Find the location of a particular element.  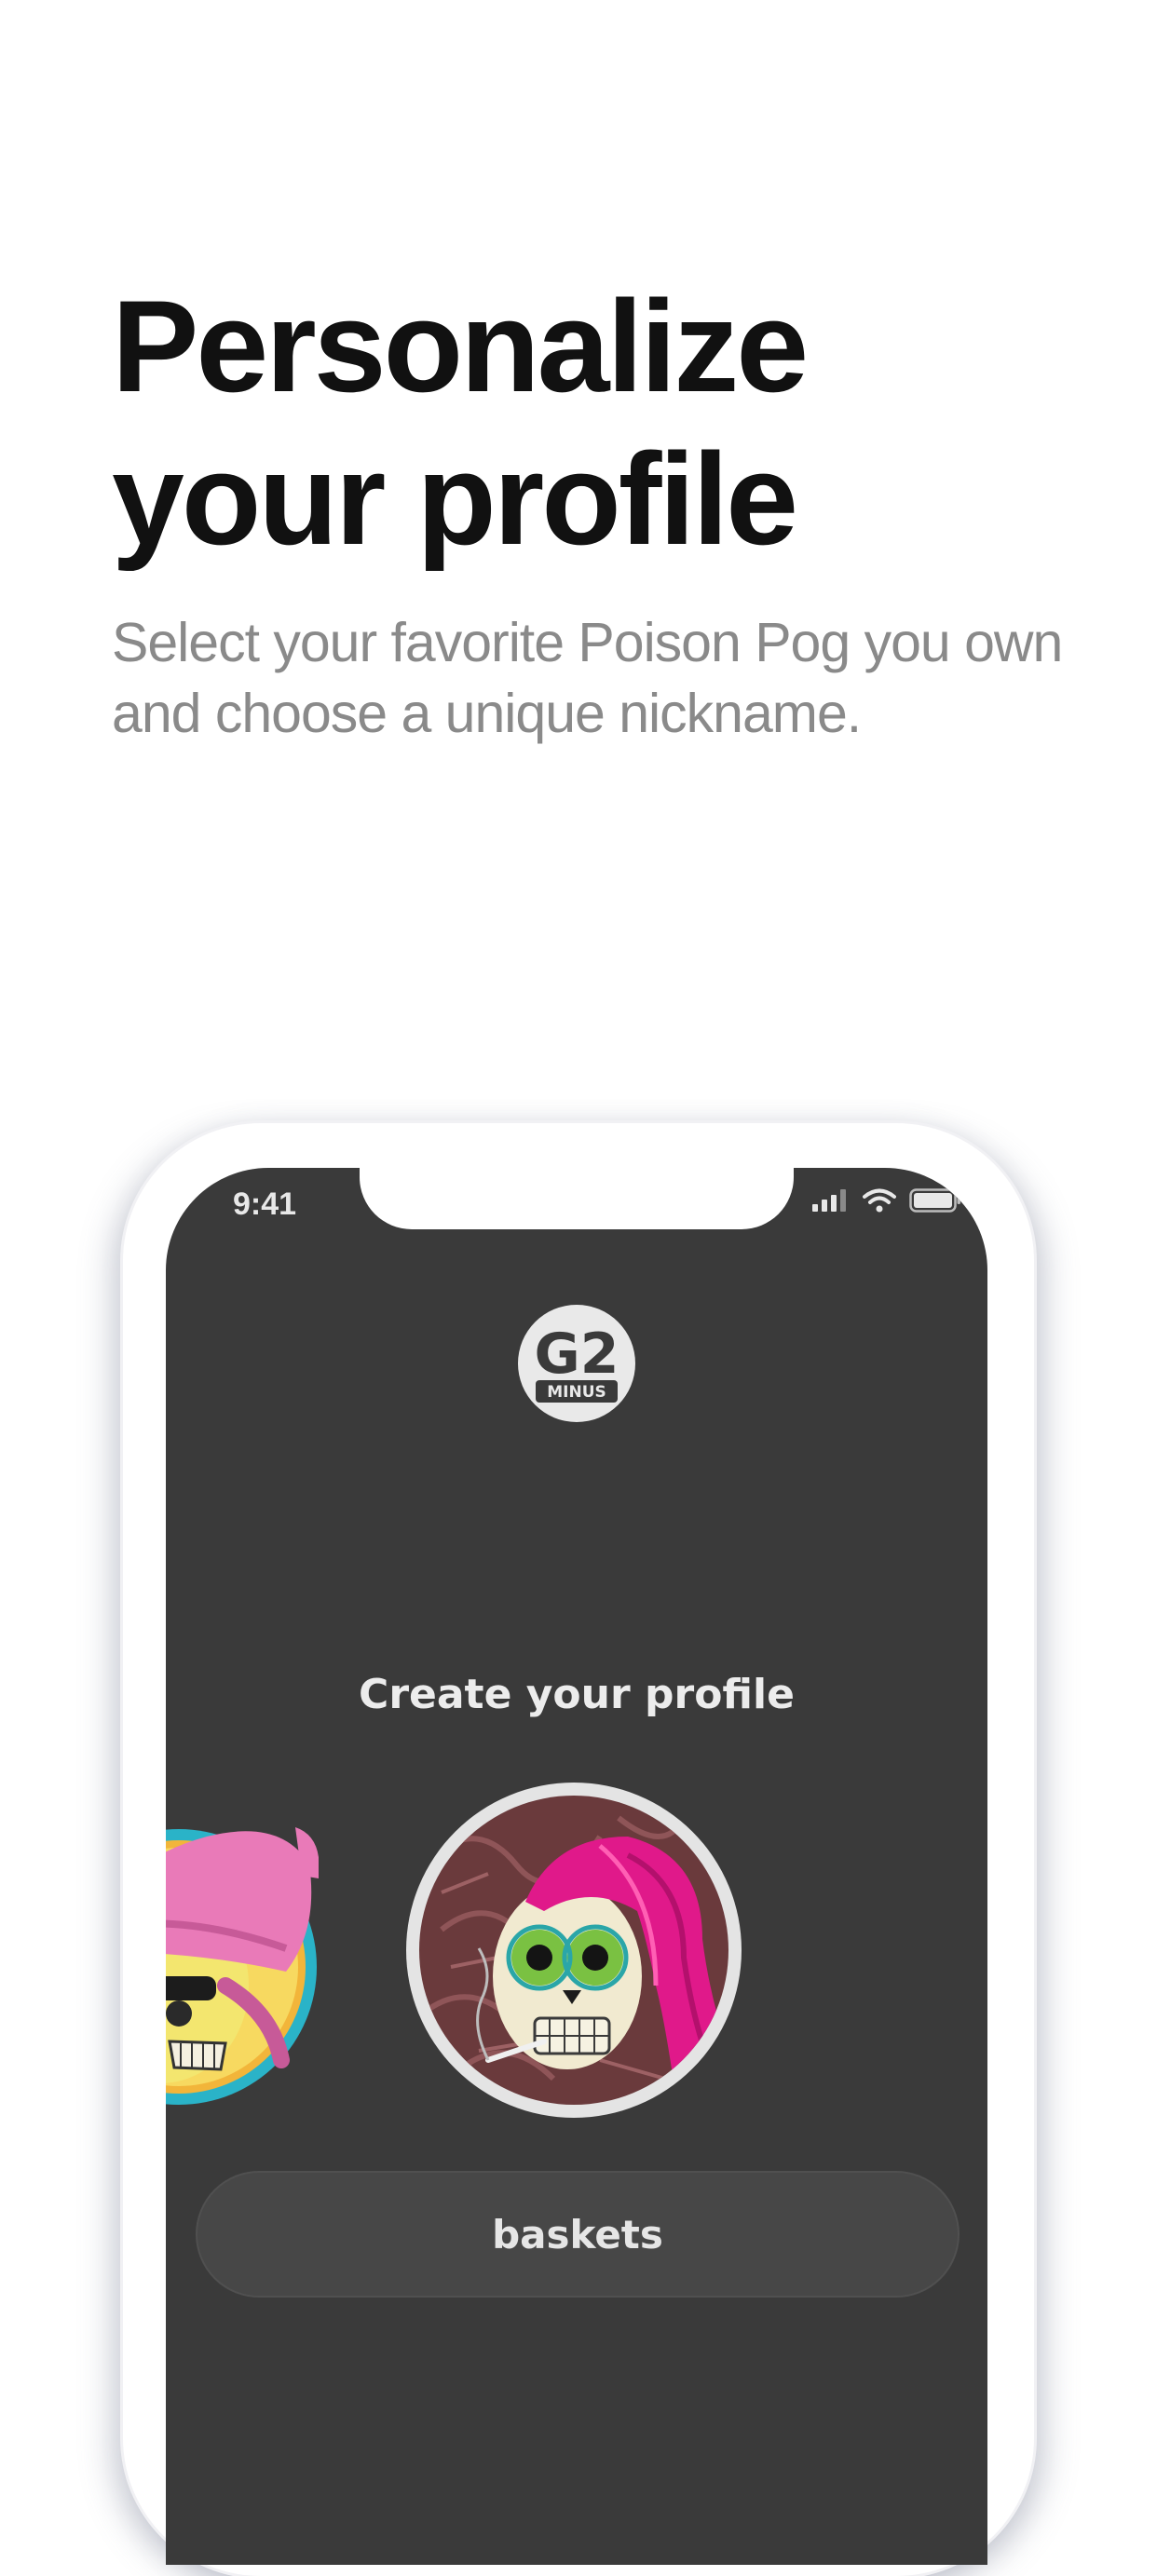

avatar-option-pink-beanie is located at coordinates (243, 1953).